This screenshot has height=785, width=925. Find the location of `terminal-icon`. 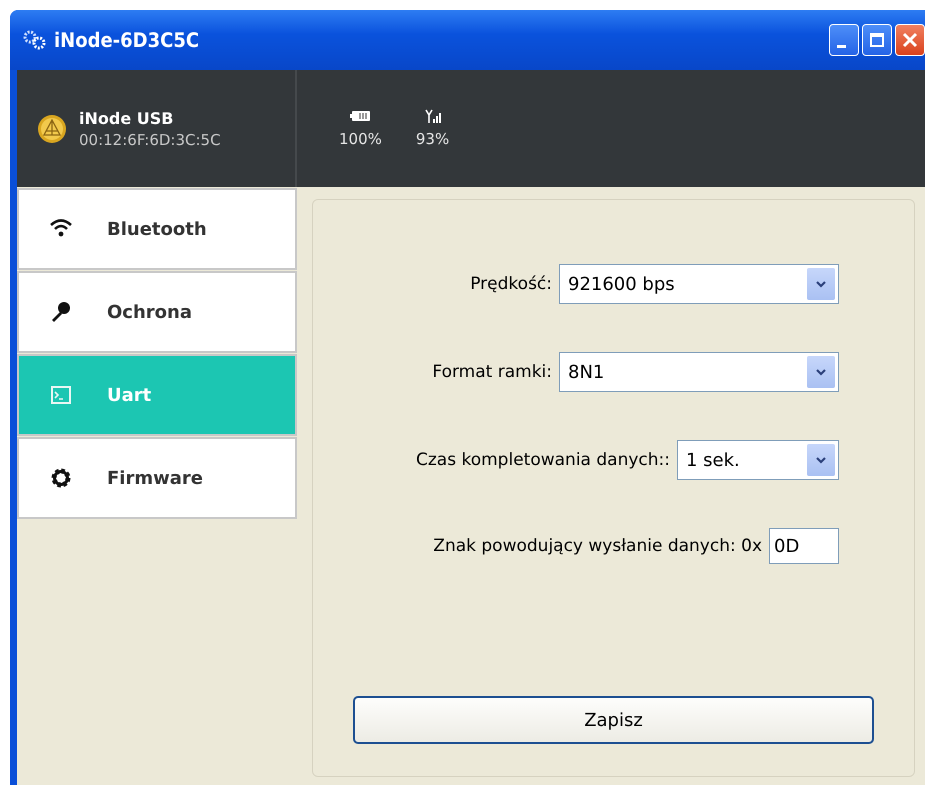

terminal-icon is located at coordinates (61, 395).